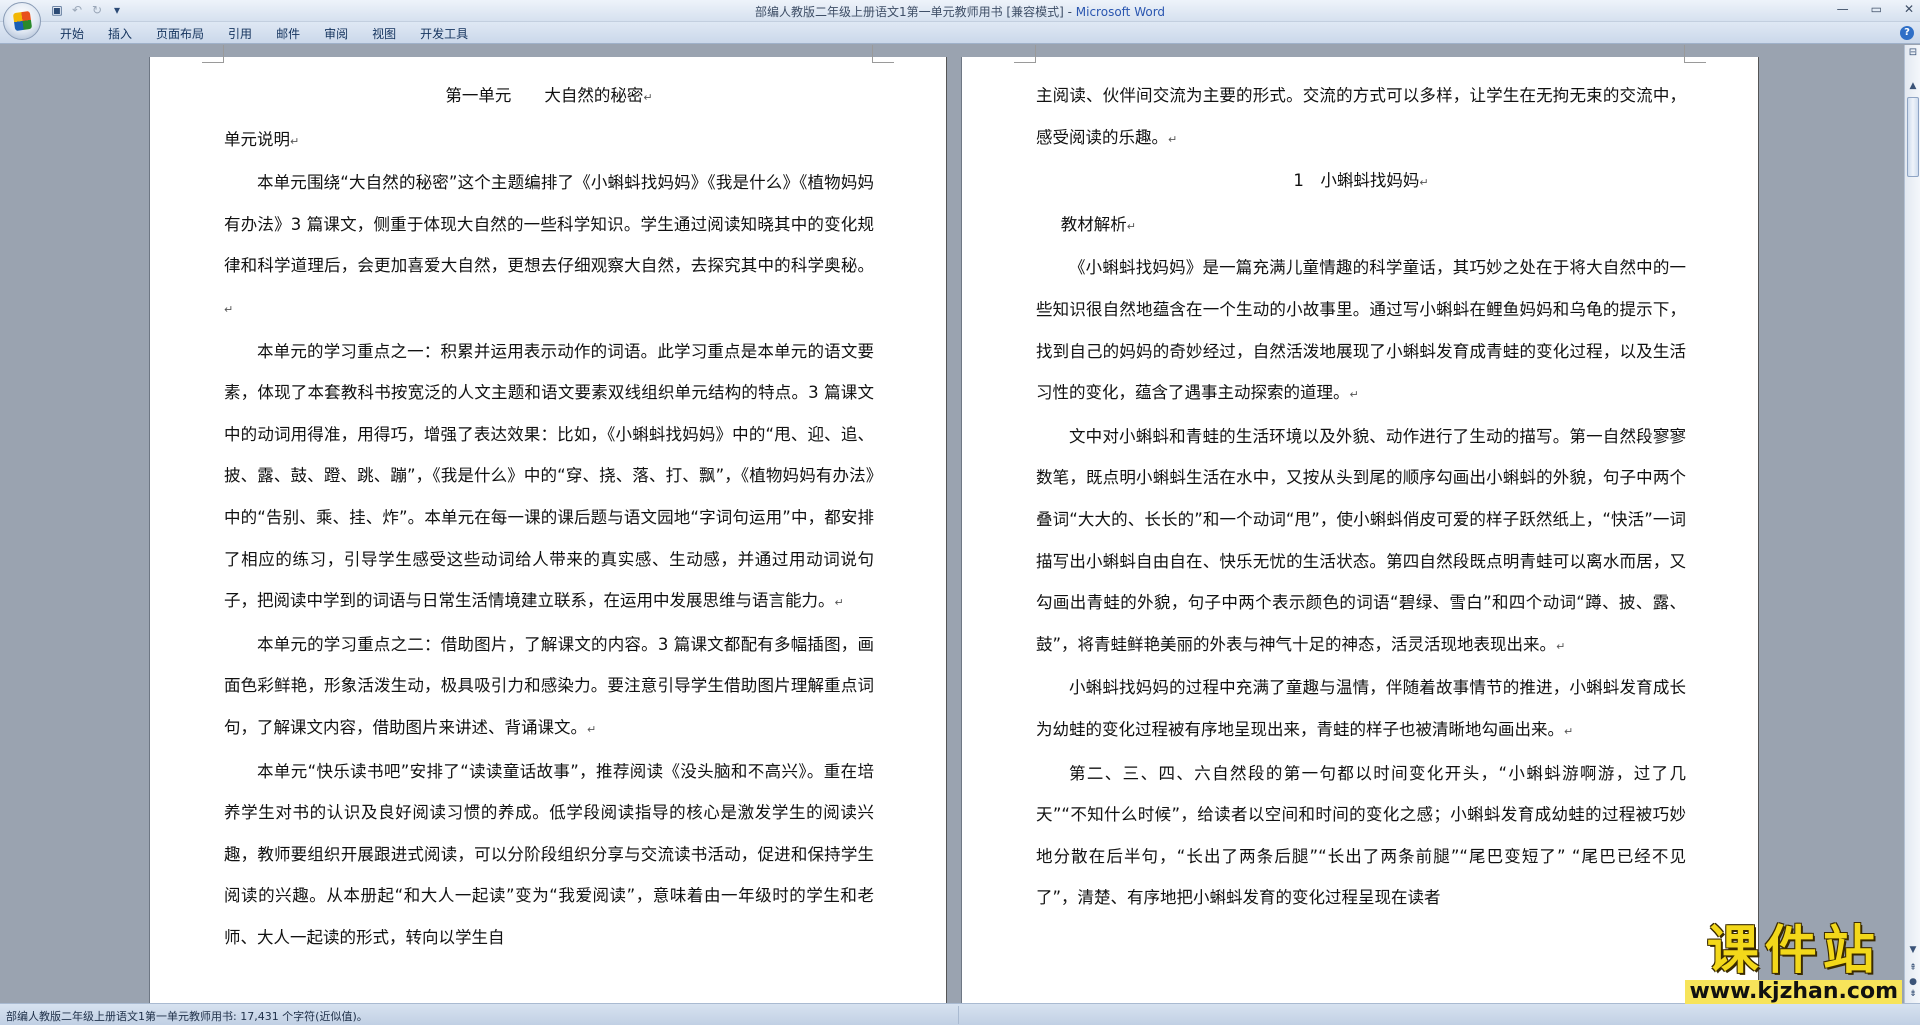  What do you see at coordinates (1912, 524) in the screenshot?
I see `vertical-scrollbar: ⊟ ▲ ▼ ⇞ ● ⇟` at bounding box center [1912, 524].